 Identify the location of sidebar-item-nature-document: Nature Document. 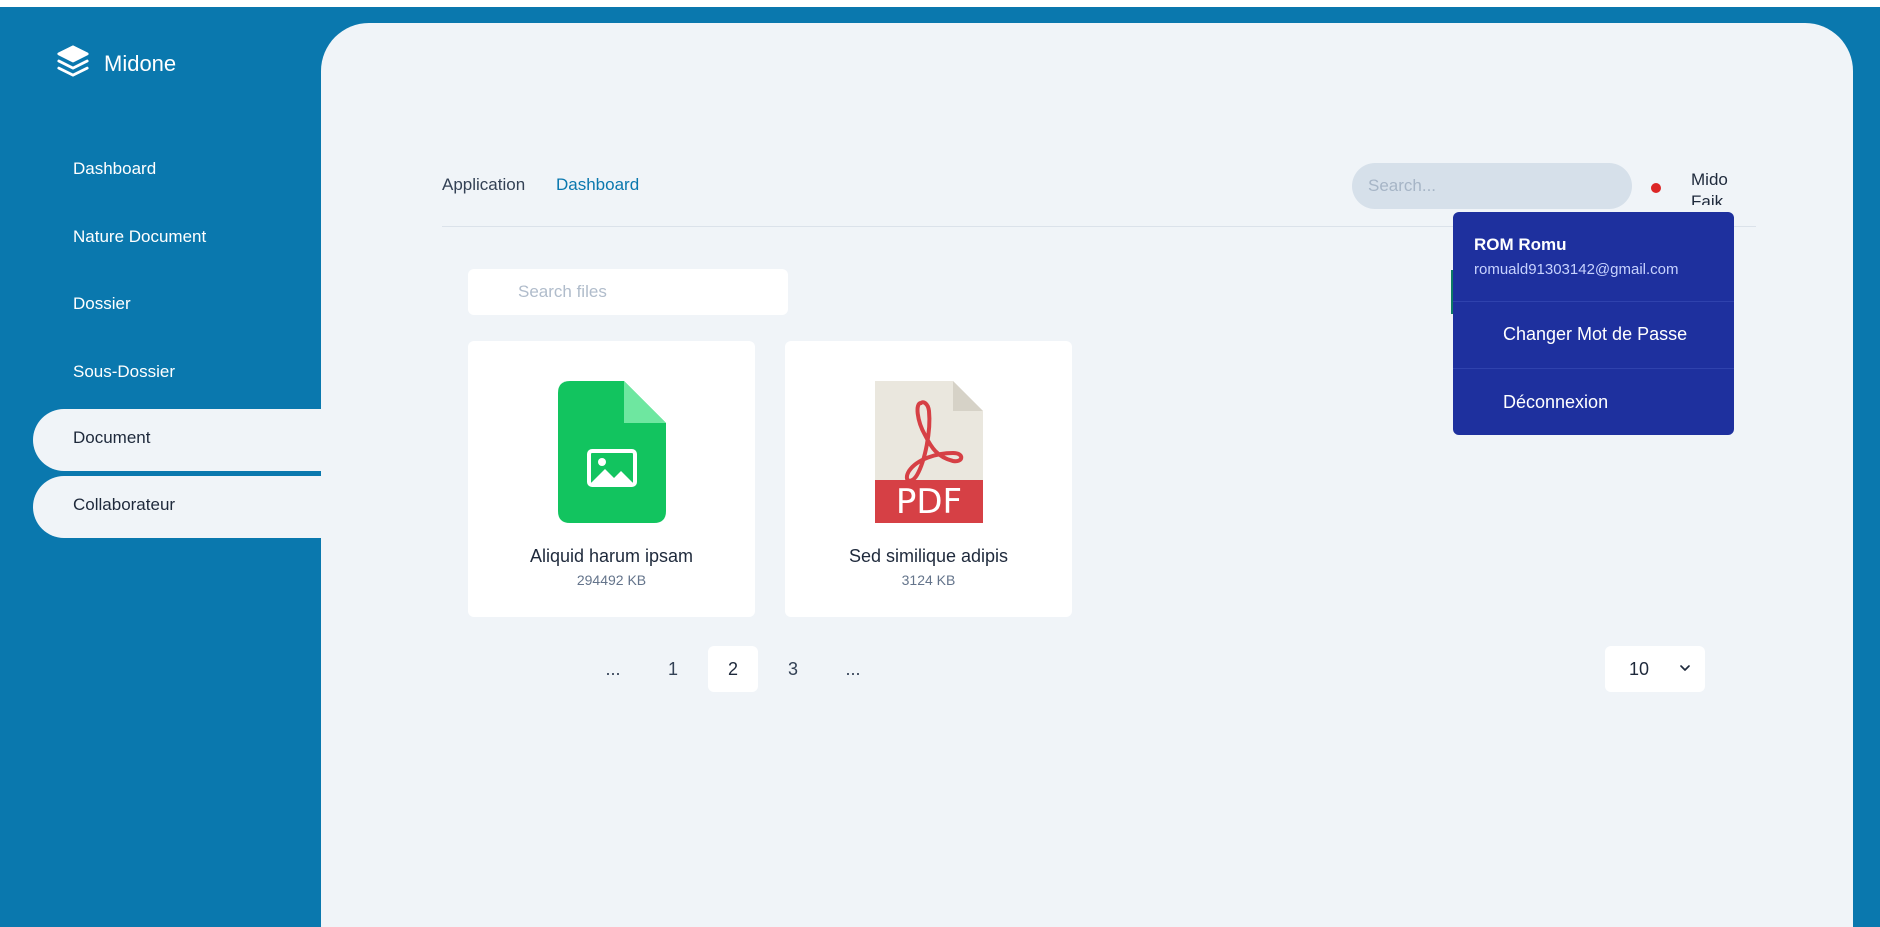
(139, 237).